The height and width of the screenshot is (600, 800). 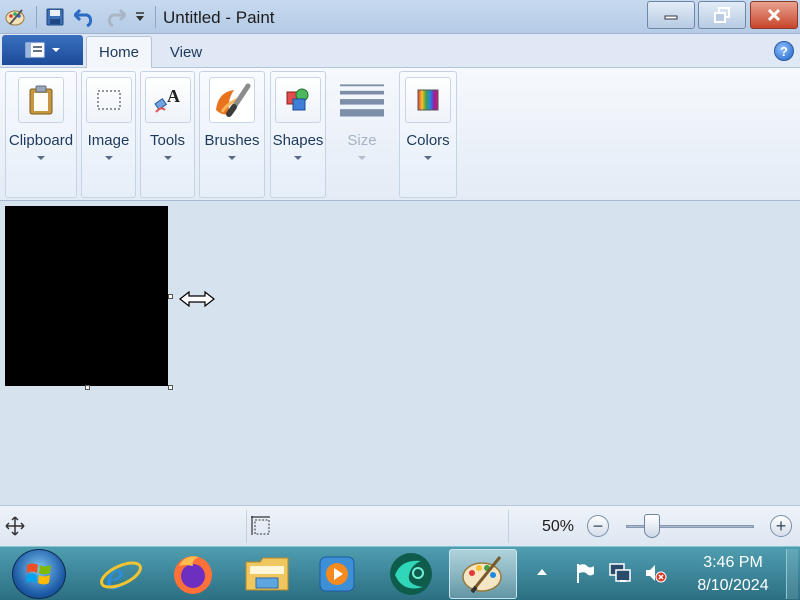 I want to click on undo-icon, so click(x=83, y=17).